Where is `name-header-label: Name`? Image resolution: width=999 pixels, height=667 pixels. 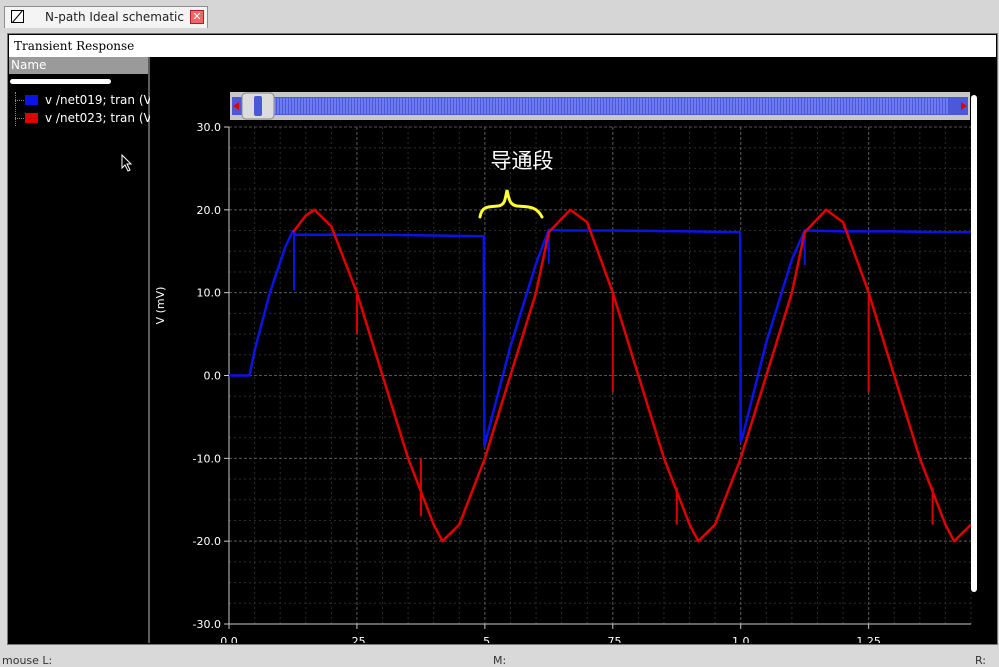
name-header-label: Name is located at coordinates (29, 65).